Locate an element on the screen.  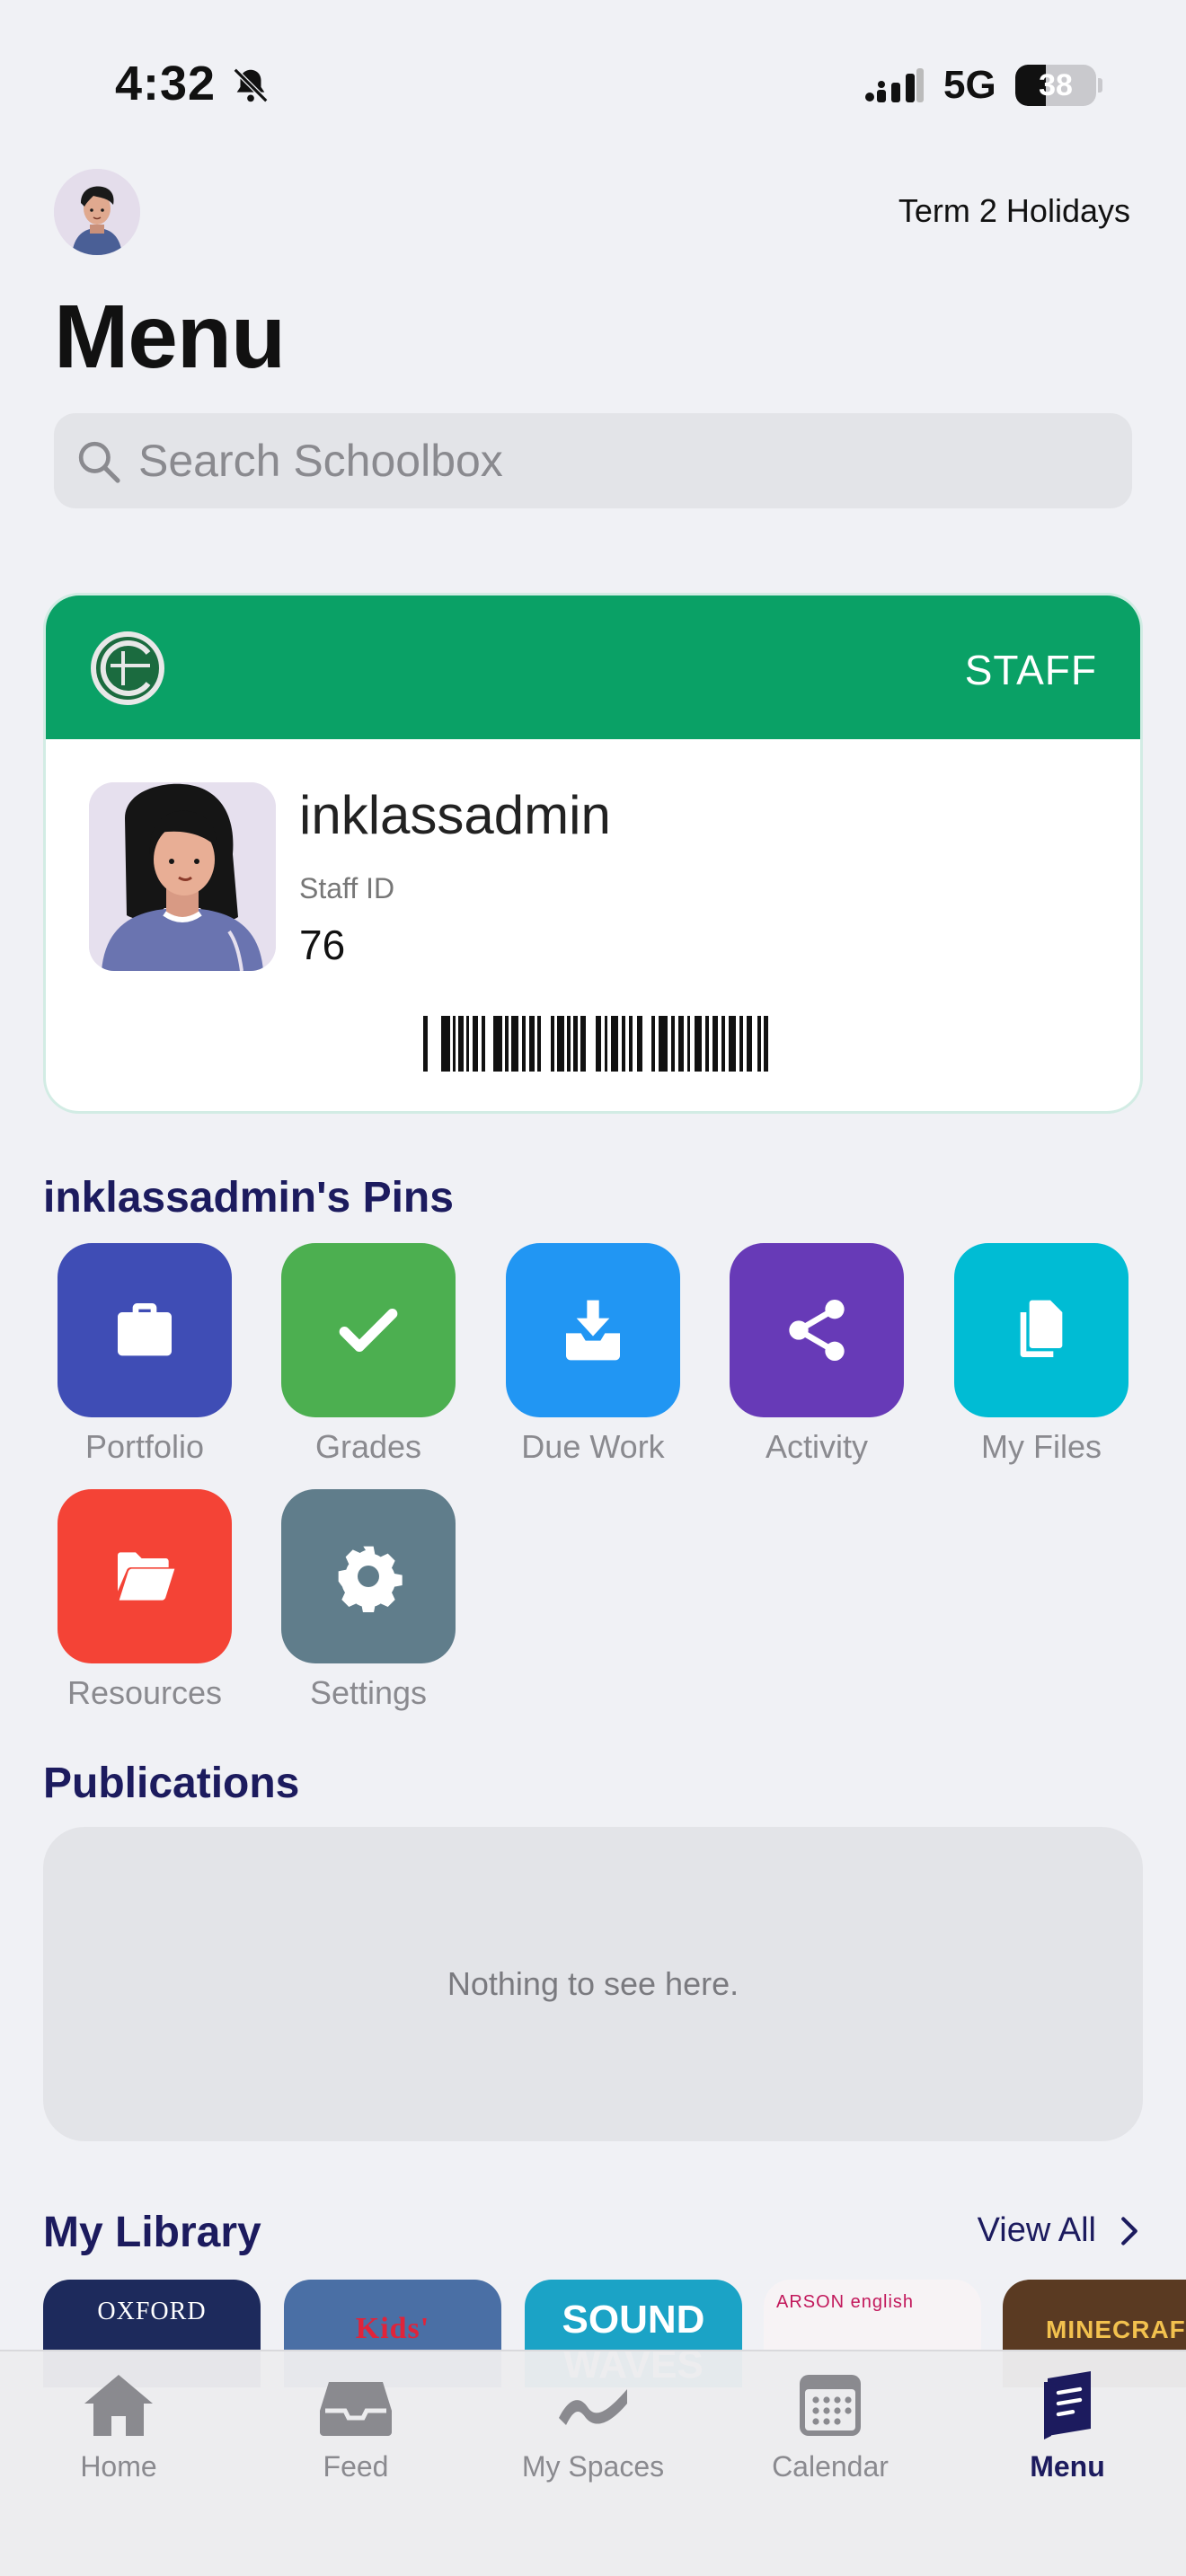
status-bar: 4:32 5G 38 is located at coordinates (593, 81).